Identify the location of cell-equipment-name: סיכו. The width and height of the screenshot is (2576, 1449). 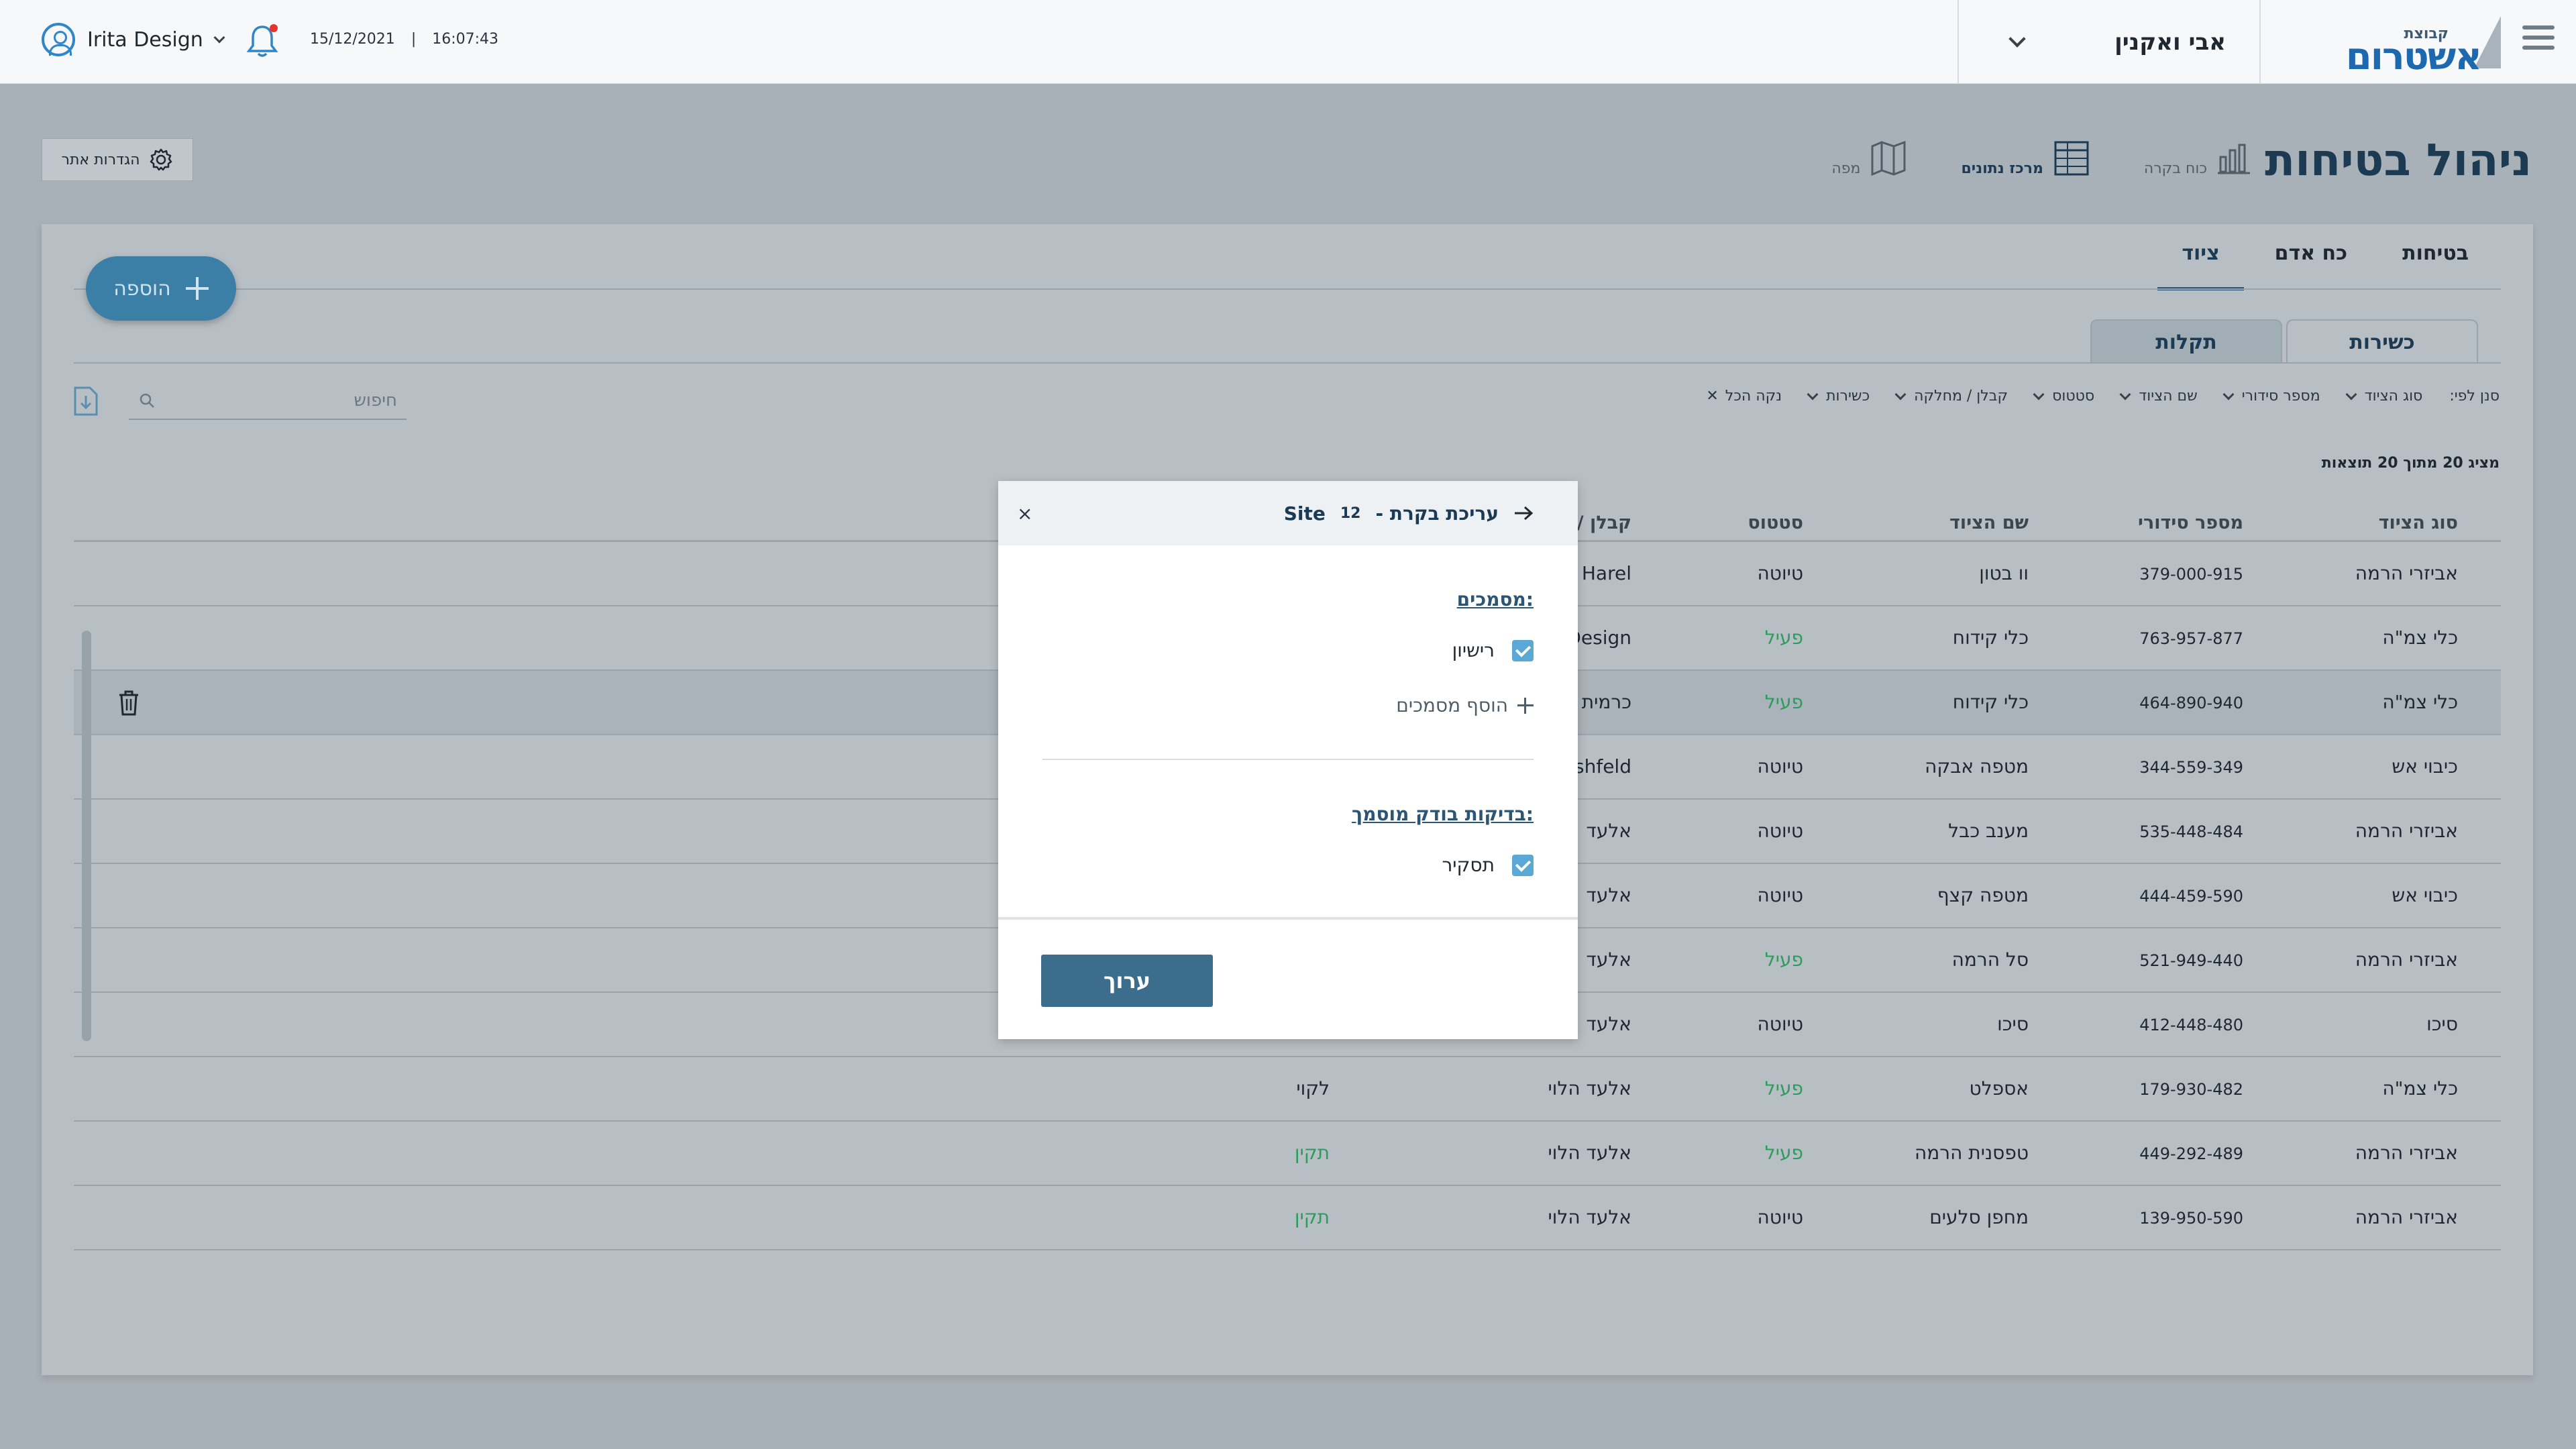
(2013, 1024).